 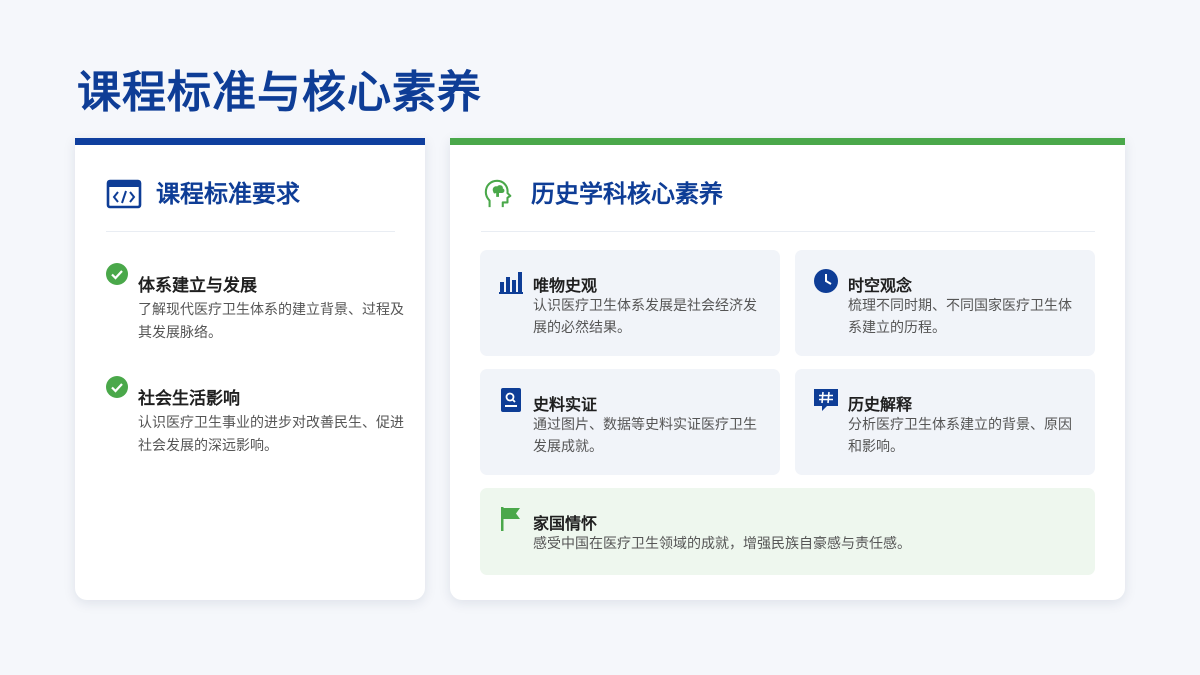 What do you see at coordinates (880, 285) in the screenshot?
I see `tile-title: 时空观念` at bounding box center [880, 285].